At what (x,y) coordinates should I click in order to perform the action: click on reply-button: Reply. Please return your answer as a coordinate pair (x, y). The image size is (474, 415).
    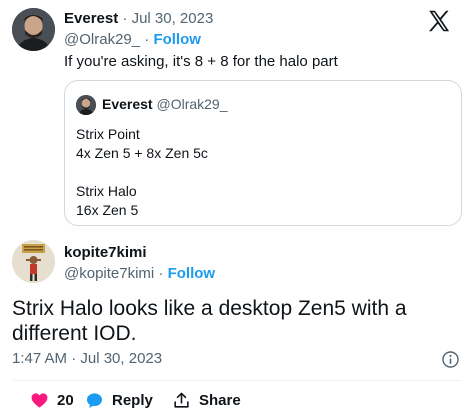
    Looking at the image, I should click on (119, 400).